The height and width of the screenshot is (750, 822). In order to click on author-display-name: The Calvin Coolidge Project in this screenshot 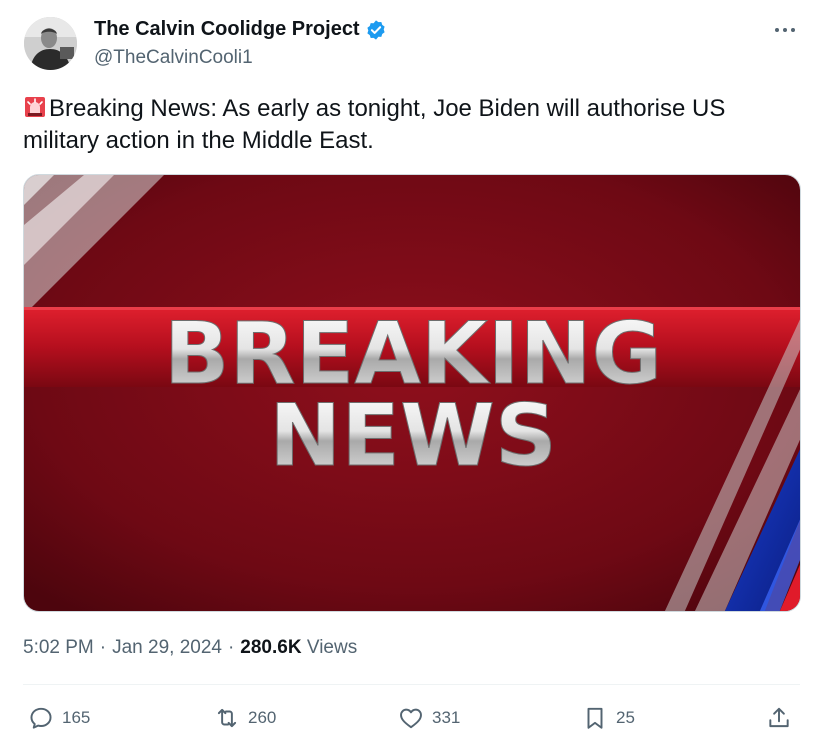, I will do `click(227, 29)`.